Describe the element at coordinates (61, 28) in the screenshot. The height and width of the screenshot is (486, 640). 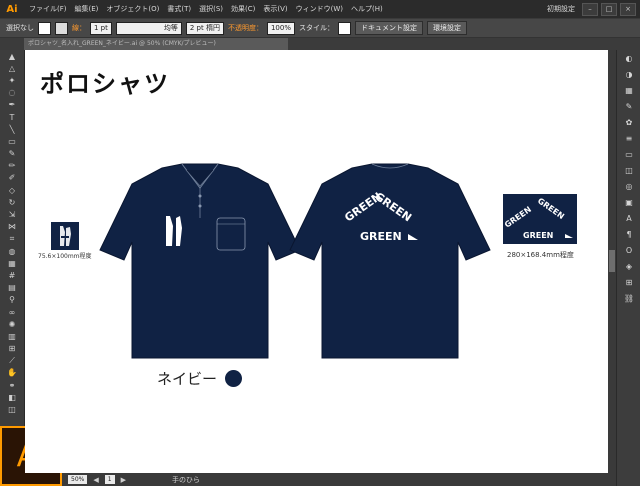
I see `stroke-swatch` at that location.